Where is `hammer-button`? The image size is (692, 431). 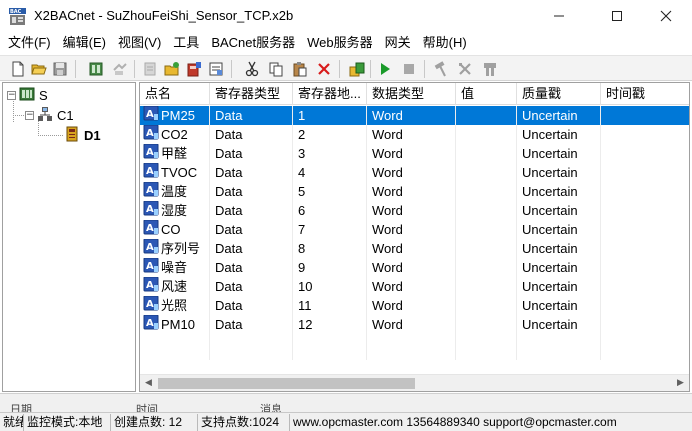
hammer-button is located at coordinates (440, 69).